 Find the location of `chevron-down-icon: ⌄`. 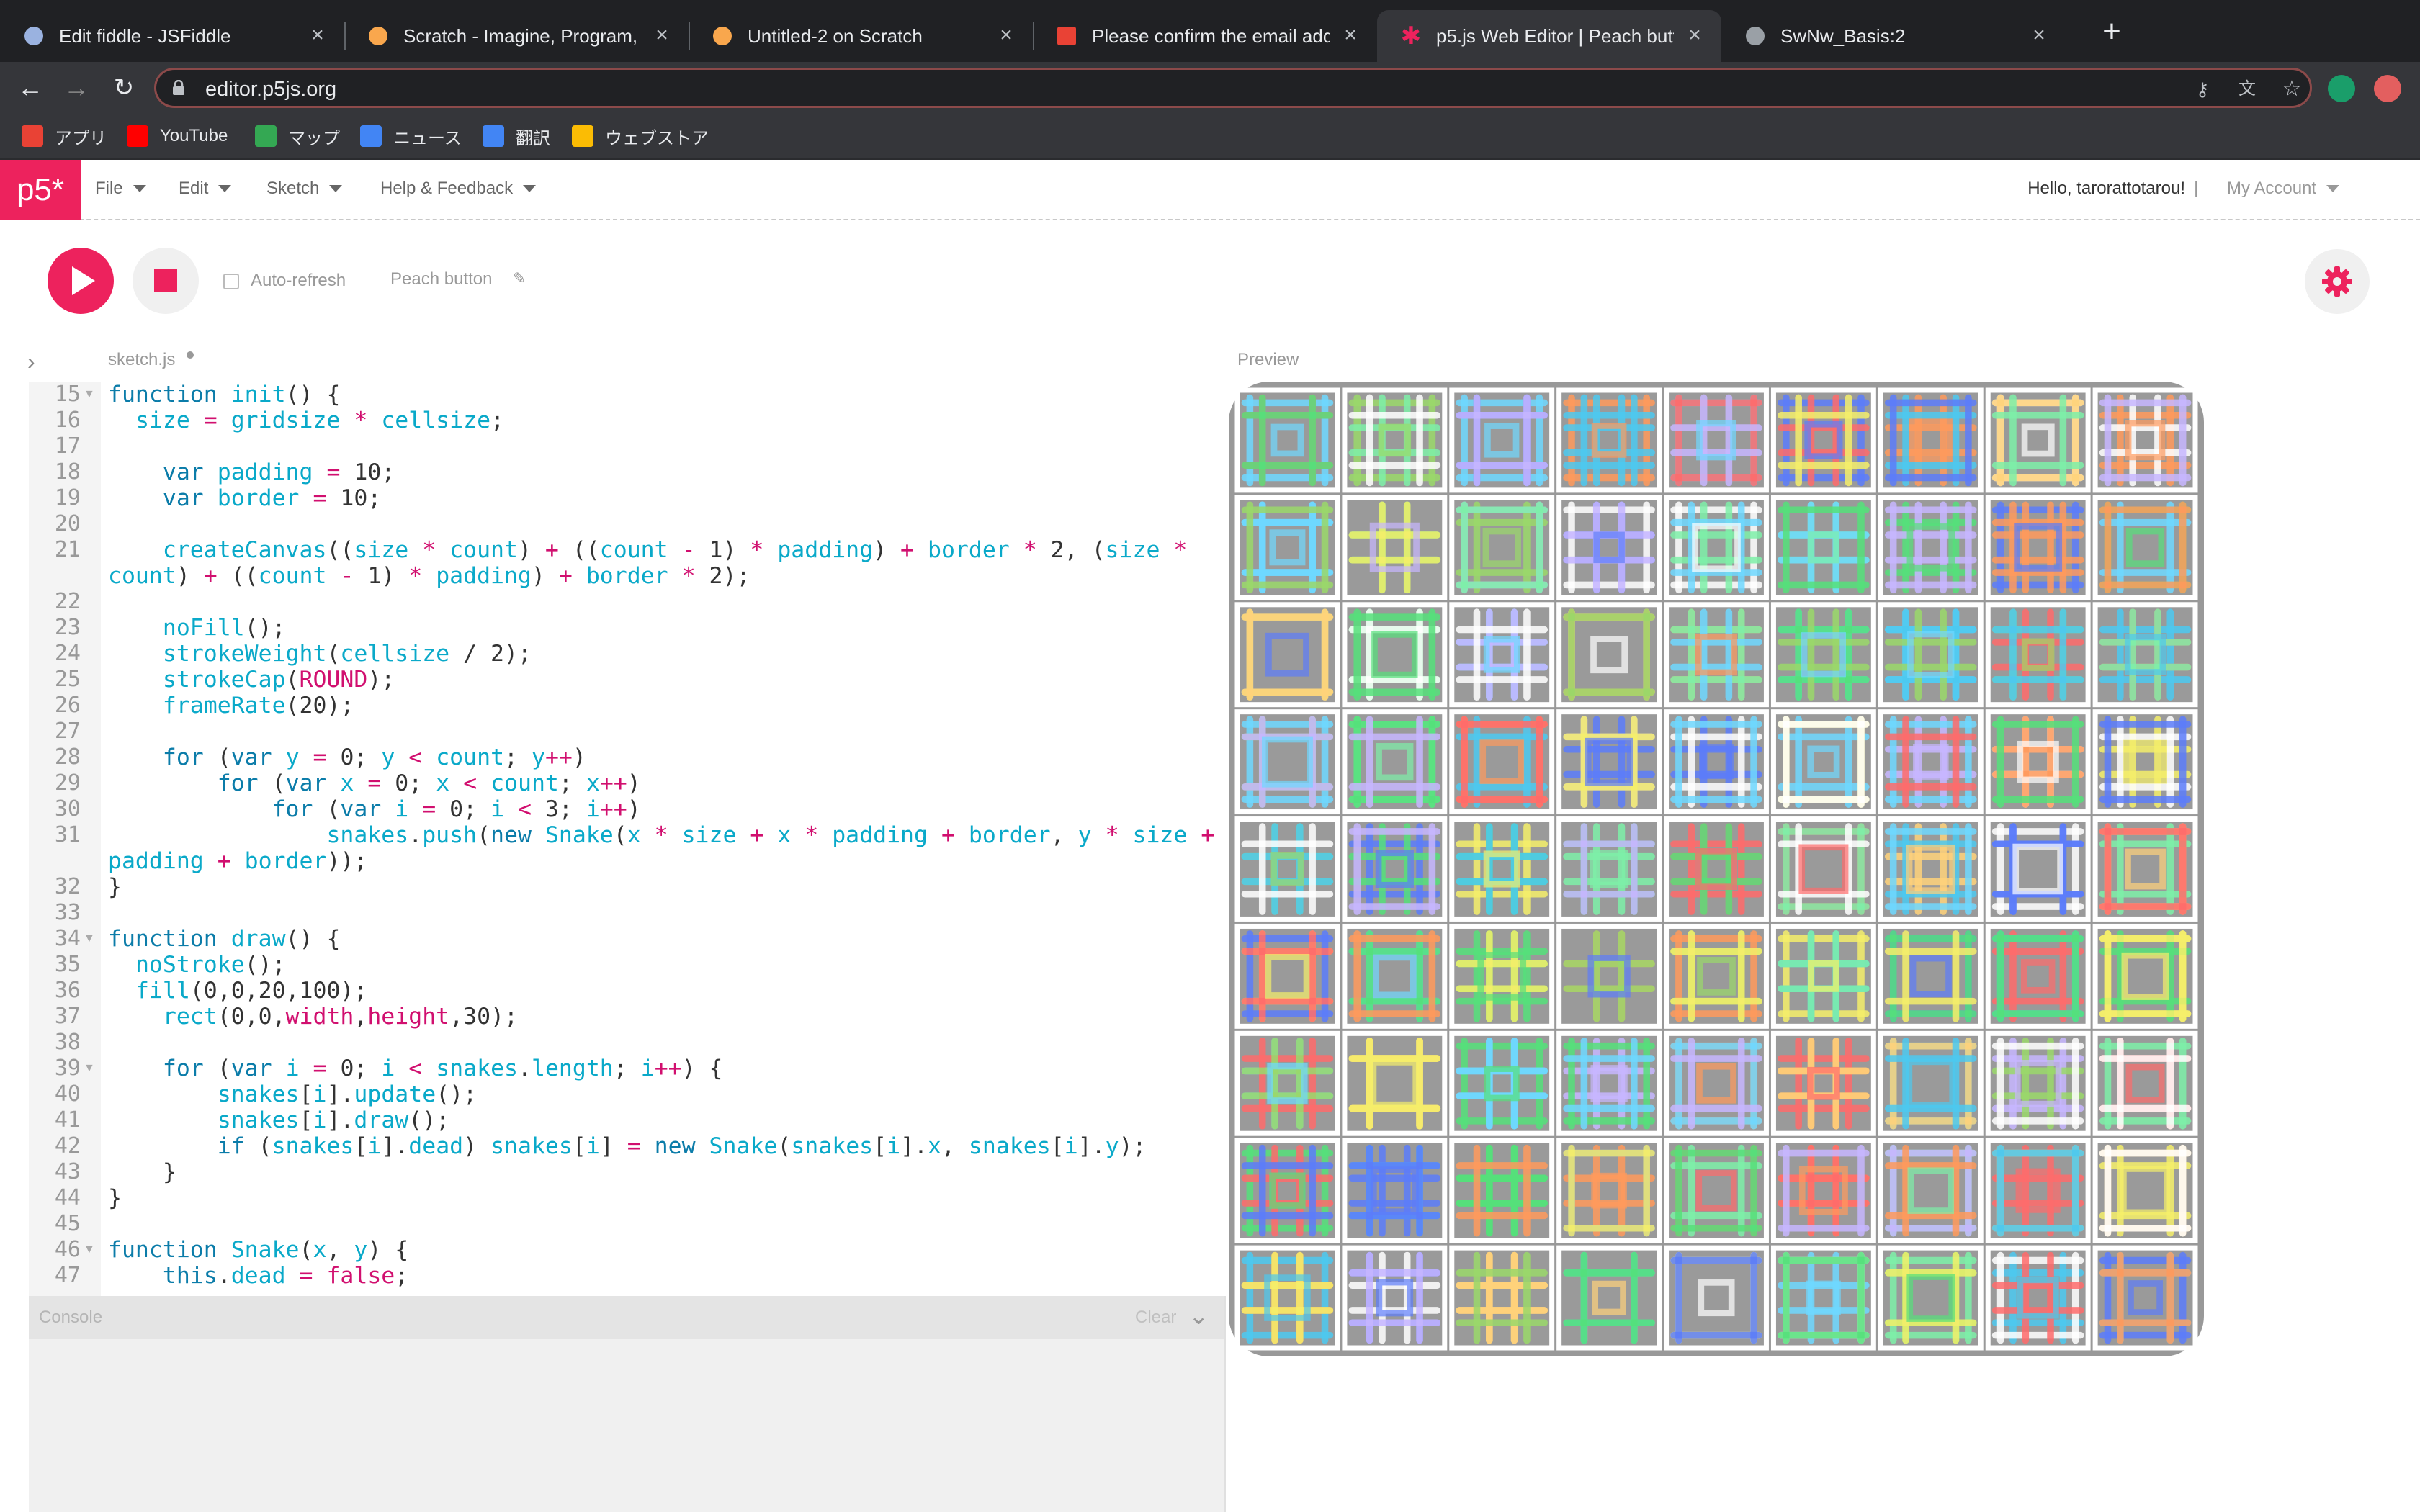

chevron-down-icon: ⌄ is located at coordinates (1198, 1316).